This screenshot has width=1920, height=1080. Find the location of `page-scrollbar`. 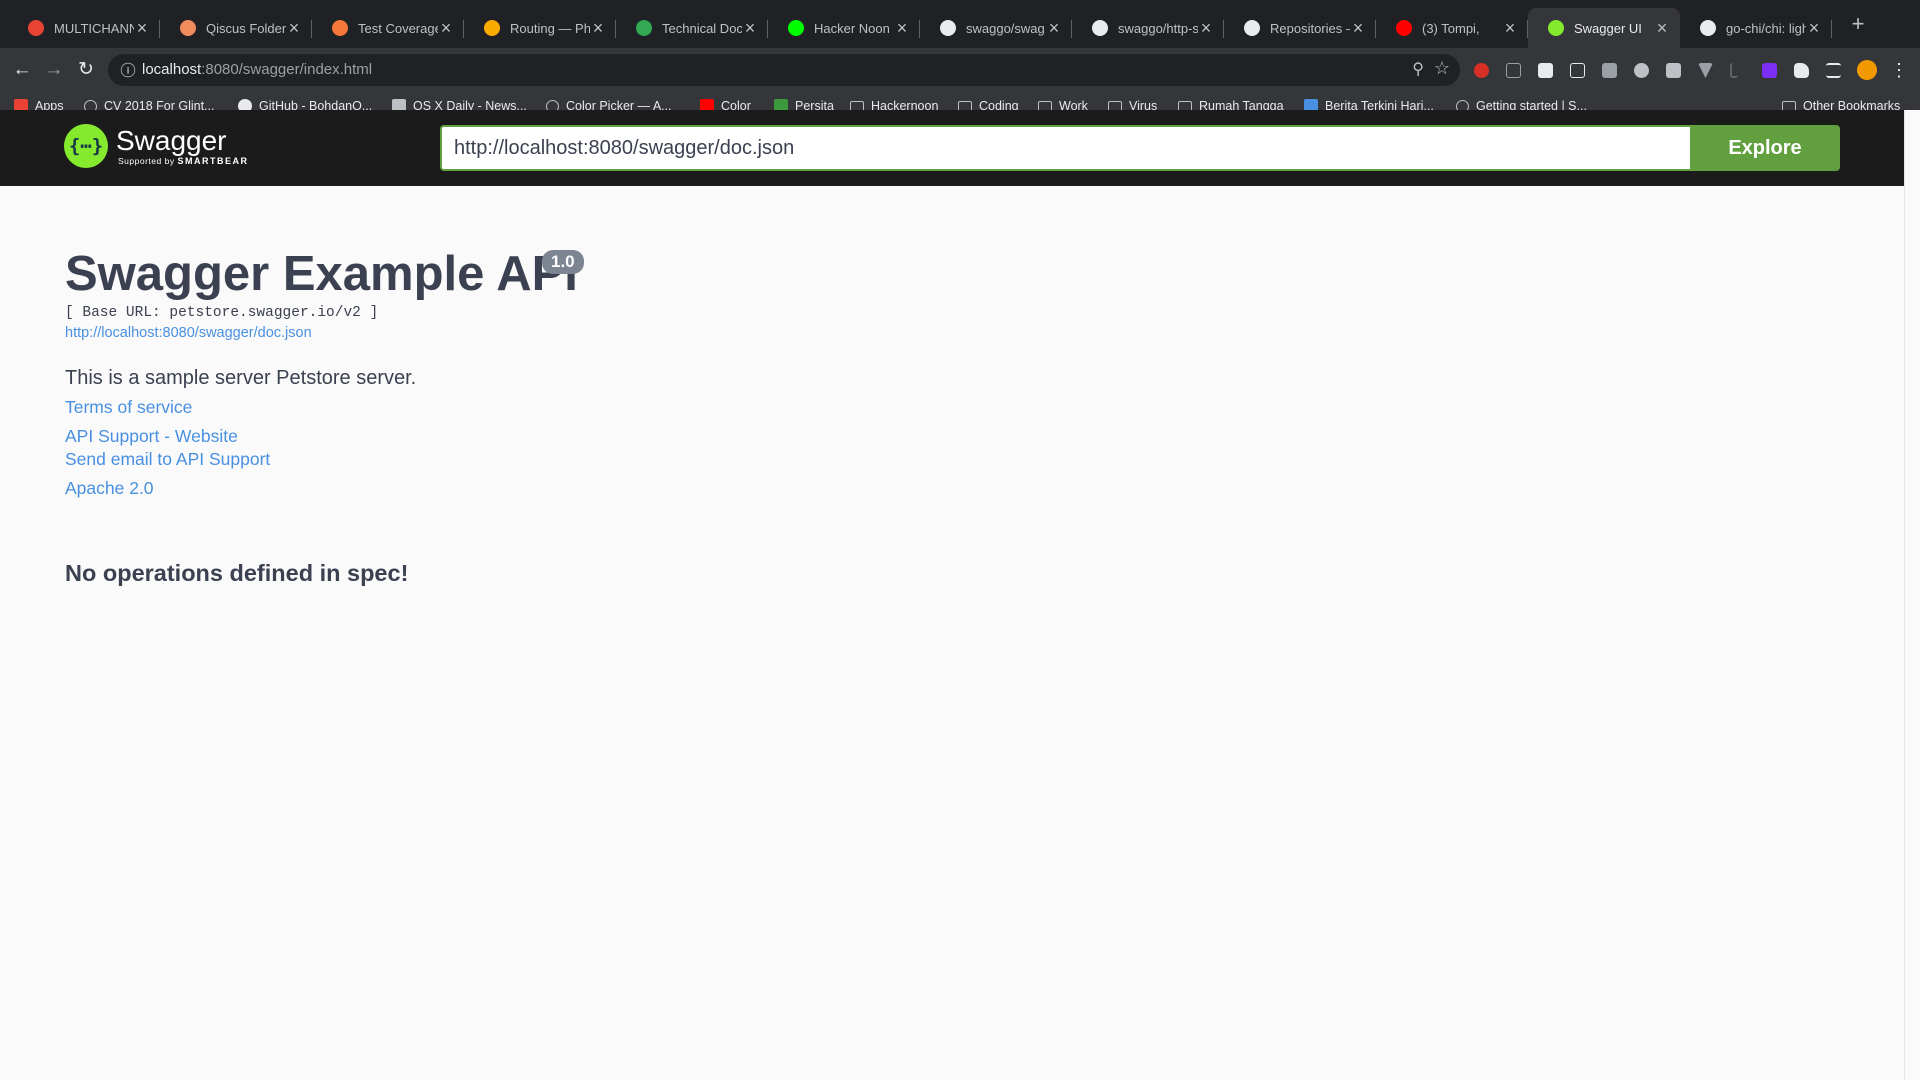

page-scrollbar is located at coordinates (1912, 595).